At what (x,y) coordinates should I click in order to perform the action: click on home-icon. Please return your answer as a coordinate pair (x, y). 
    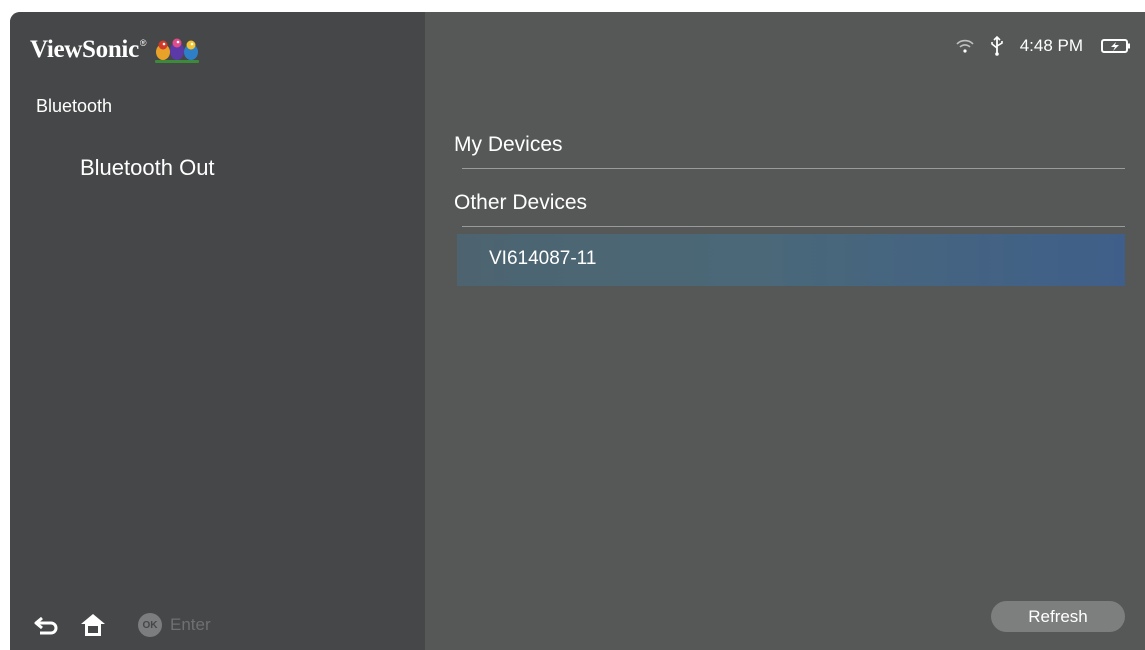
    Looking at the image, I should click on (93, 625).